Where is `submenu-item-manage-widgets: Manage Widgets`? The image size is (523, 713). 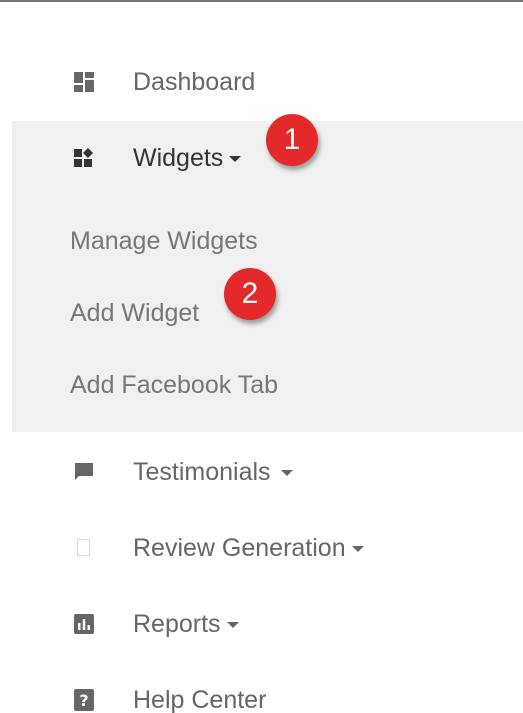 submenu-item-manage-widgets: Manage Widgets is located at coordinates (164, 241).